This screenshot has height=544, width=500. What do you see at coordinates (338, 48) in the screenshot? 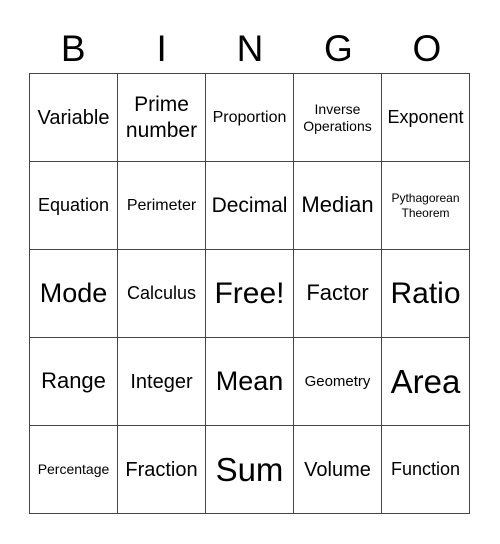
I see `header-letter-g: G` at bounding box center [338, 48].